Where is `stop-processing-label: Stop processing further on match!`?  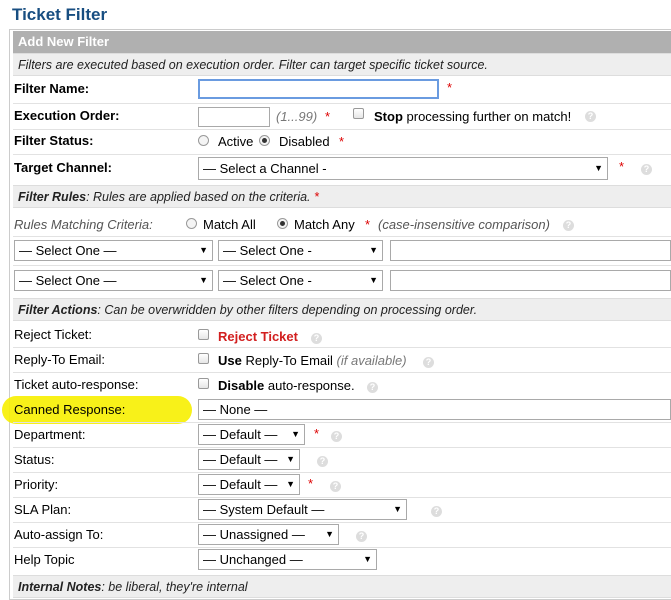
stop-processing-label: Stop processing further on match! is located at coordinates (472, 116).